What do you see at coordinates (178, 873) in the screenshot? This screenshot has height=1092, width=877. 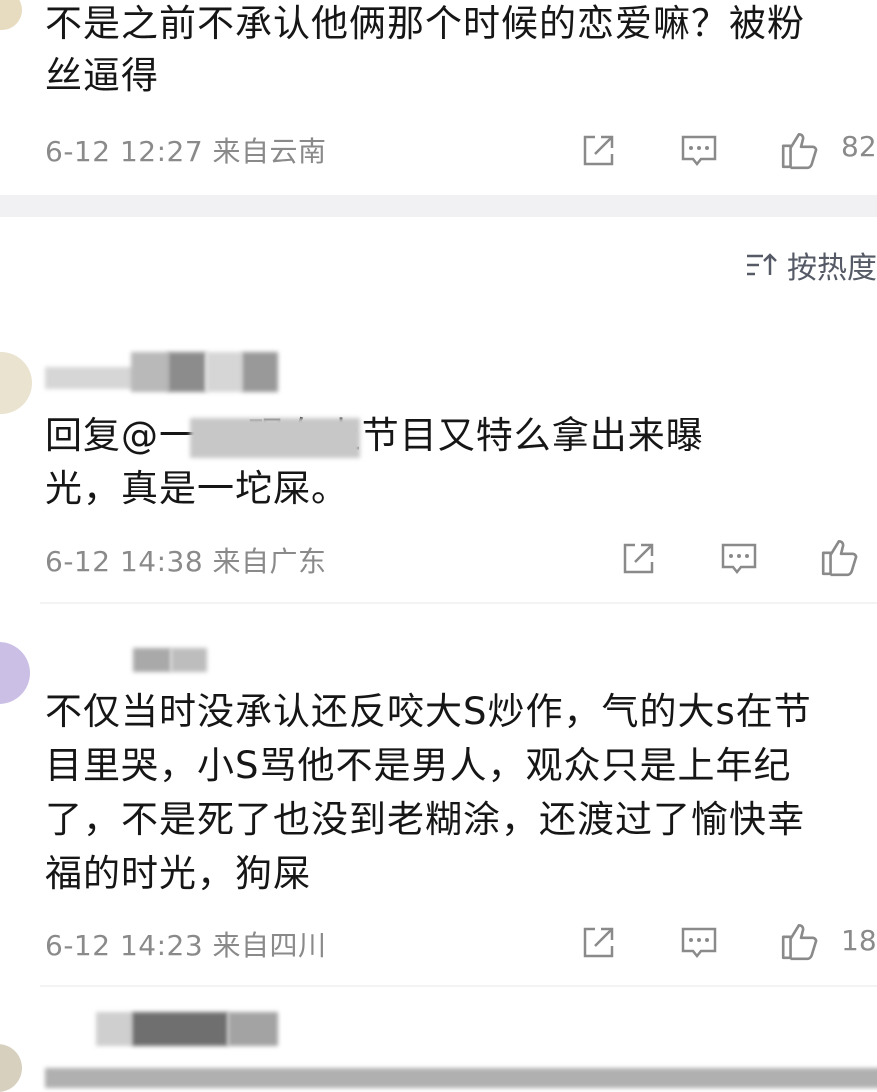 I see `comment-text-line: 福的时光，狗屎` at bounding box center [178, 873].